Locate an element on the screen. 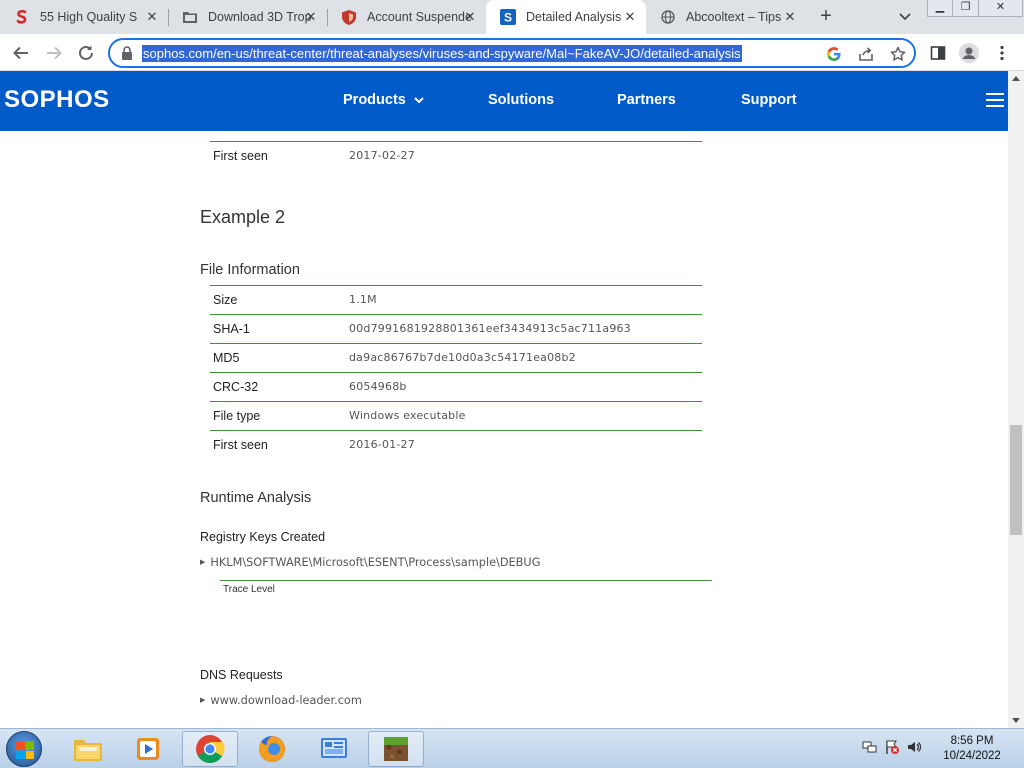 Image resolution: width=1024 pixels, height=768 pixels. globe-icon is located at coordinates (668, 17).